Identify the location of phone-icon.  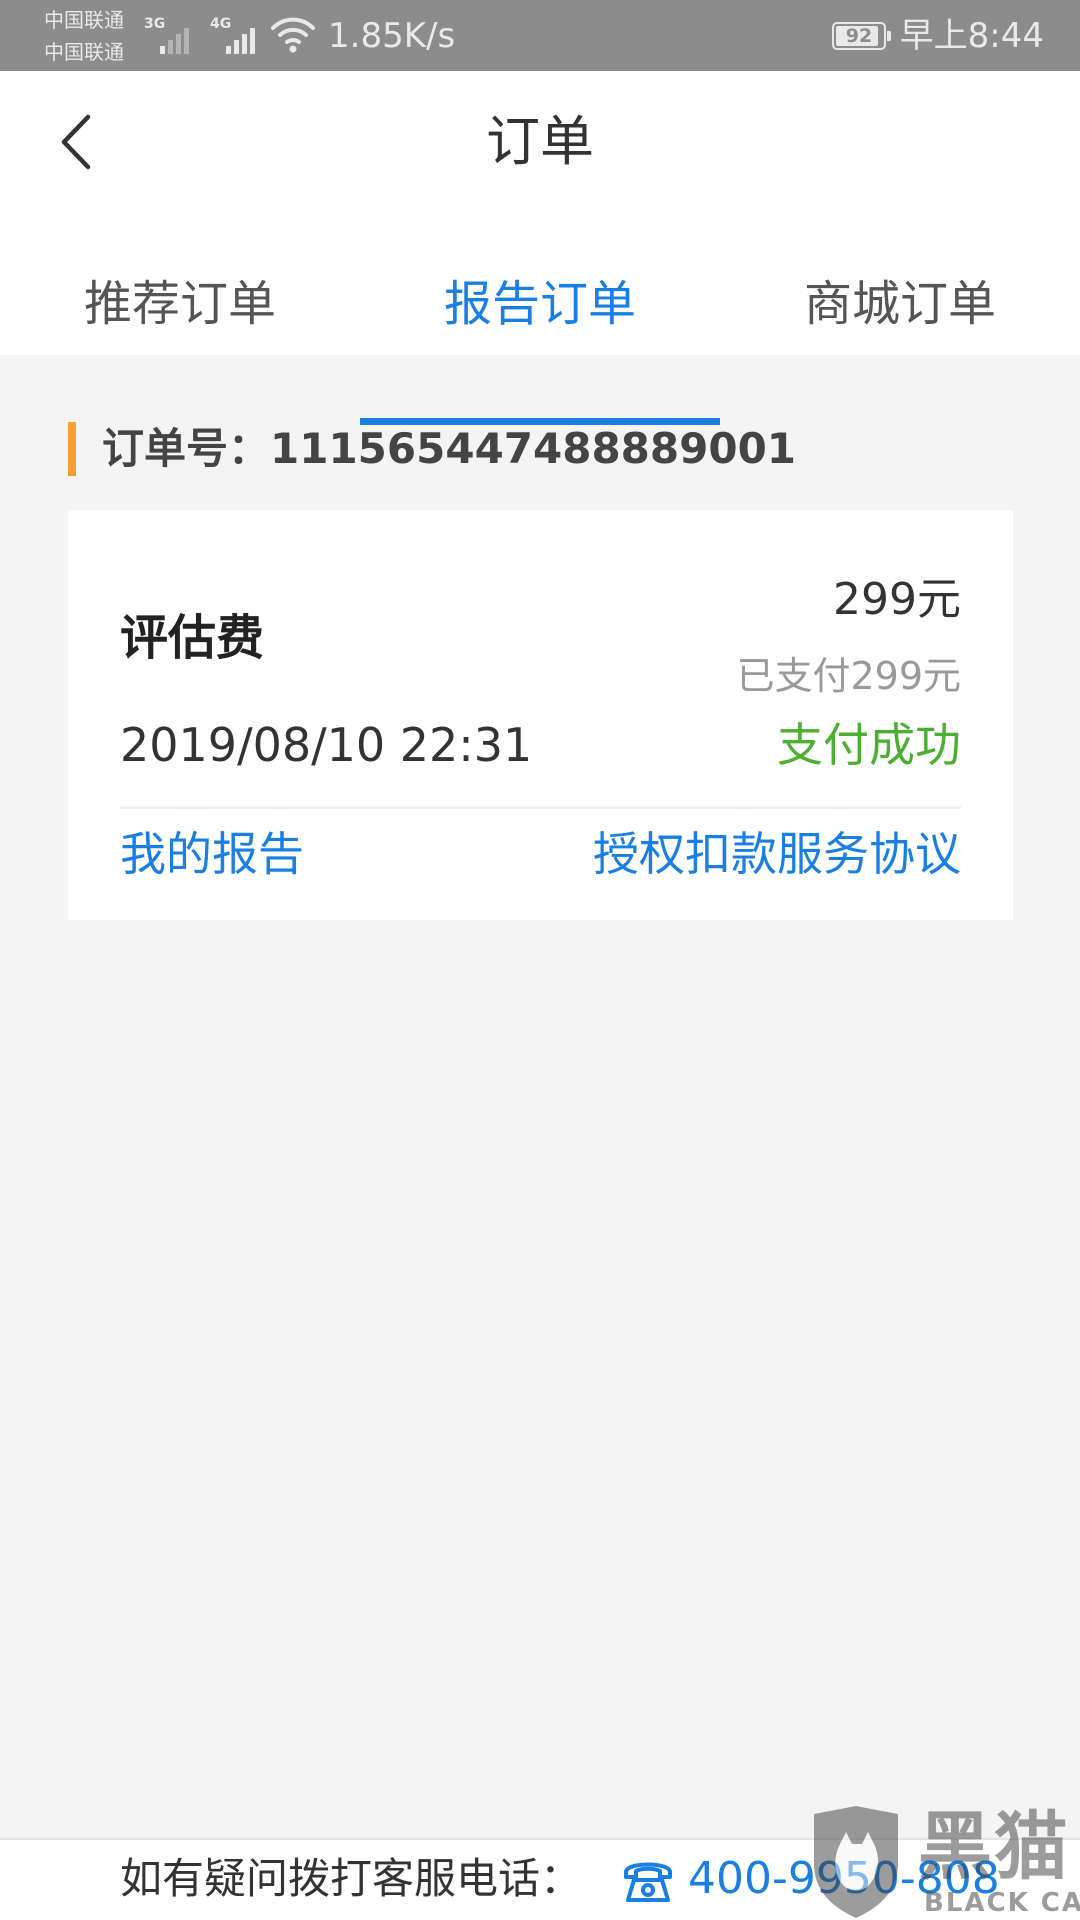
(648, 1879).